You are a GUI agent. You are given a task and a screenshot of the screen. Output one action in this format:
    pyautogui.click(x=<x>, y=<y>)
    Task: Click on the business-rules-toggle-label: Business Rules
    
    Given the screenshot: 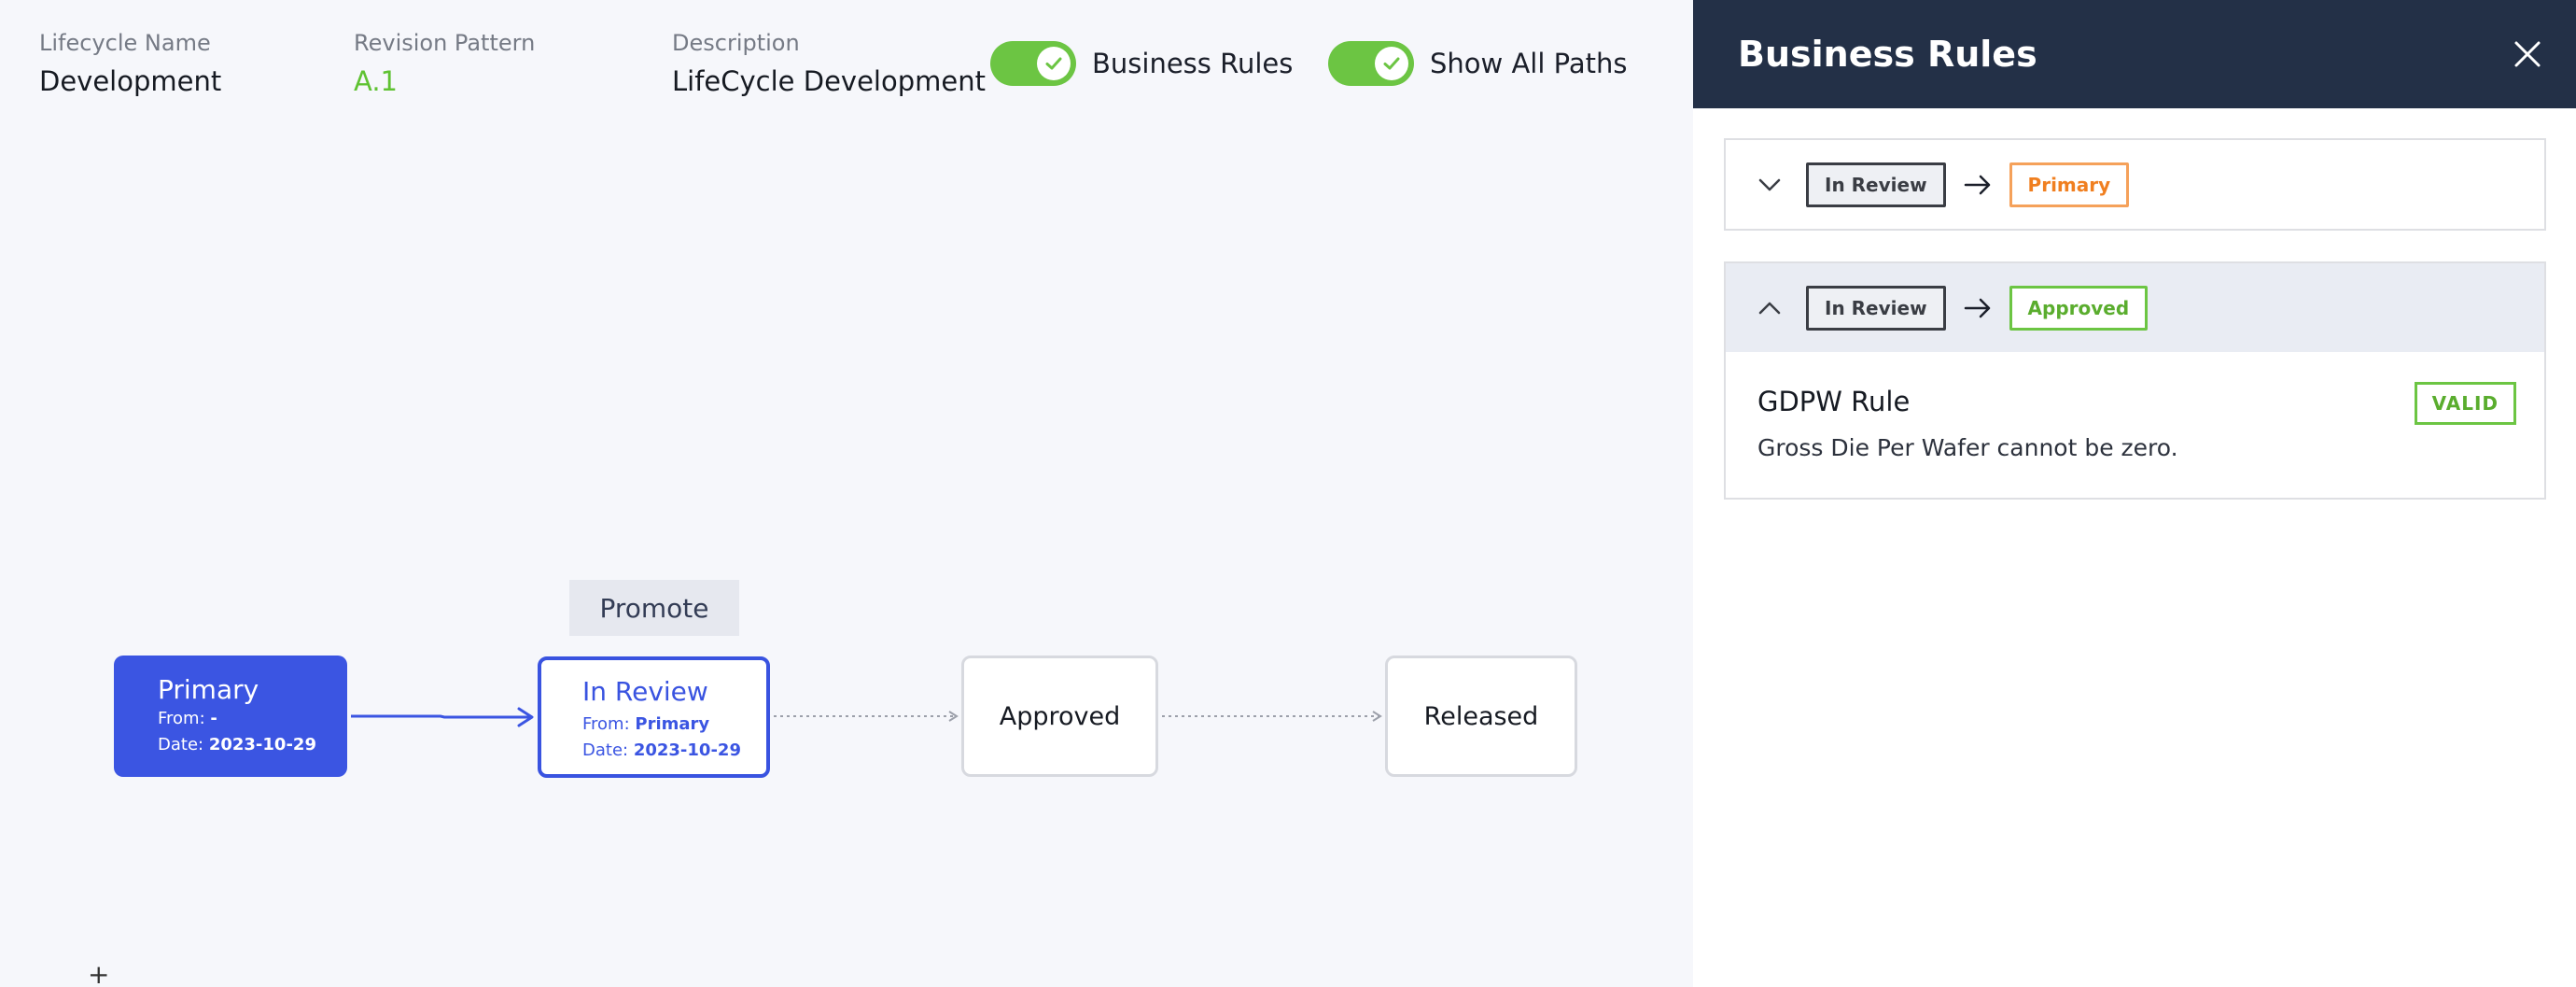 What is the action you would take?
    pyautogui.click(x=1193, y=64)
    